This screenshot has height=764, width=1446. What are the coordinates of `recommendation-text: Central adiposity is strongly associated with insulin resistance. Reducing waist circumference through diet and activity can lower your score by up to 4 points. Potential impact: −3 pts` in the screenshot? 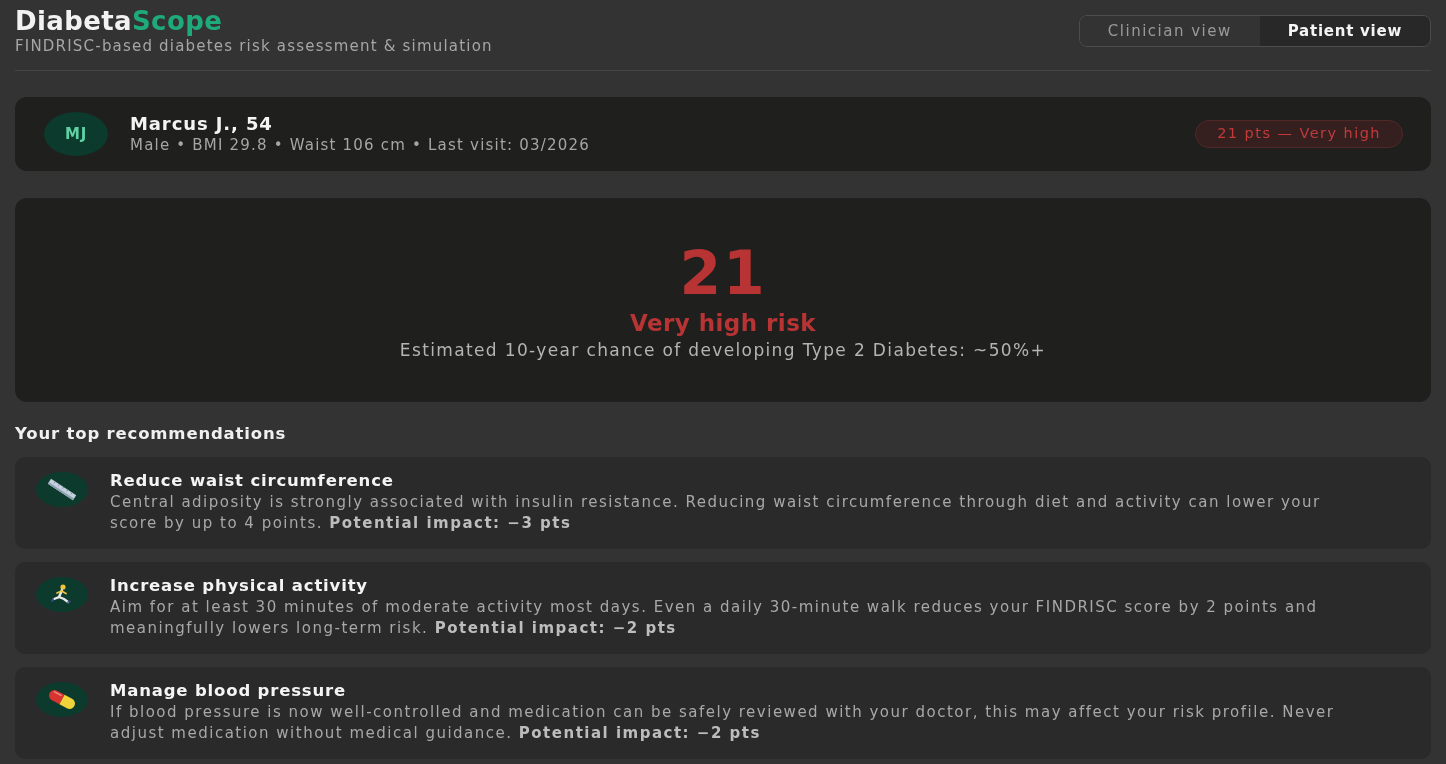 It's located at (716, 513).